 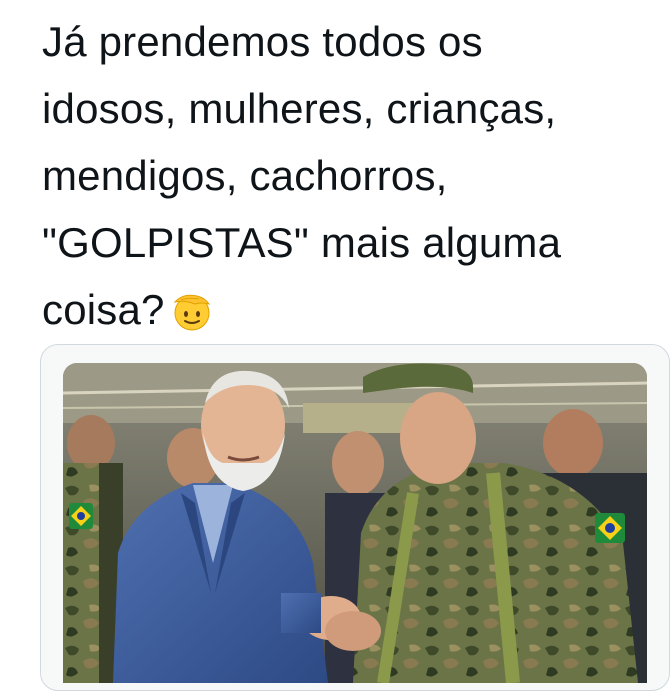 I want to click on tweet-line-5-text: coisa?, so click(x=103, y=309).